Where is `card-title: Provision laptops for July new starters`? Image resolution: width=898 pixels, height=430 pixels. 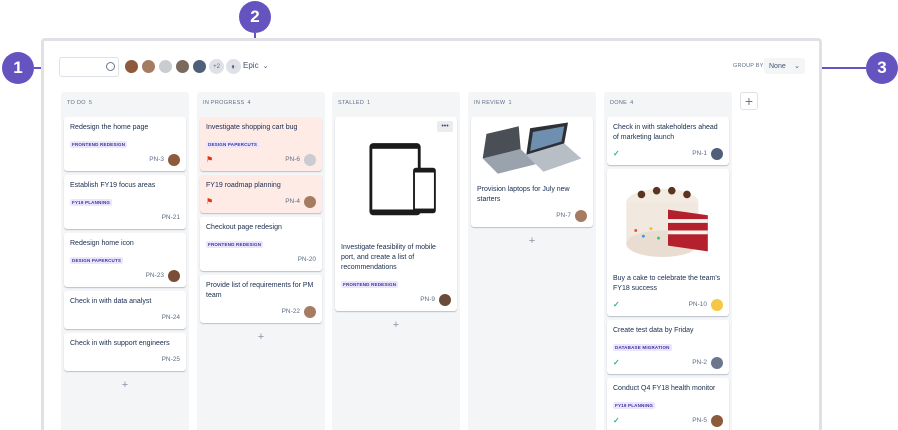 card-title: Provision laptops for July new starters is located at coordinates (523, 194).